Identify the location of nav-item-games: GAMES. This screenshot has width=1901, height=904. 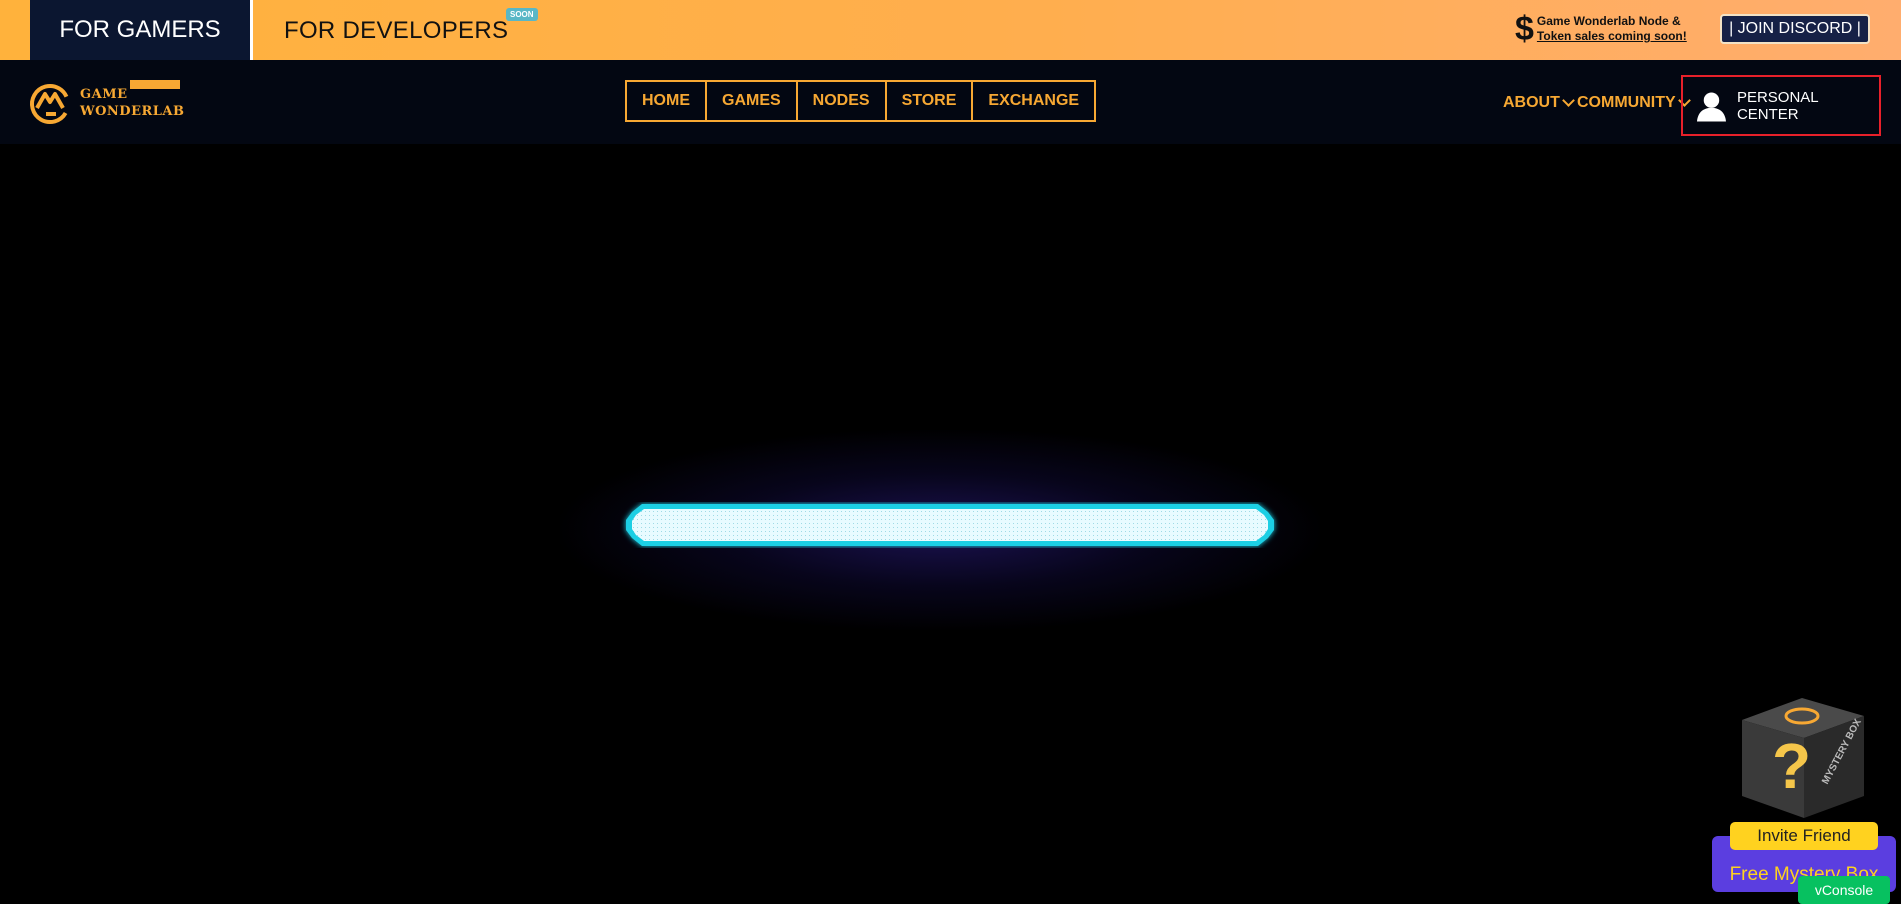
(752, 101).